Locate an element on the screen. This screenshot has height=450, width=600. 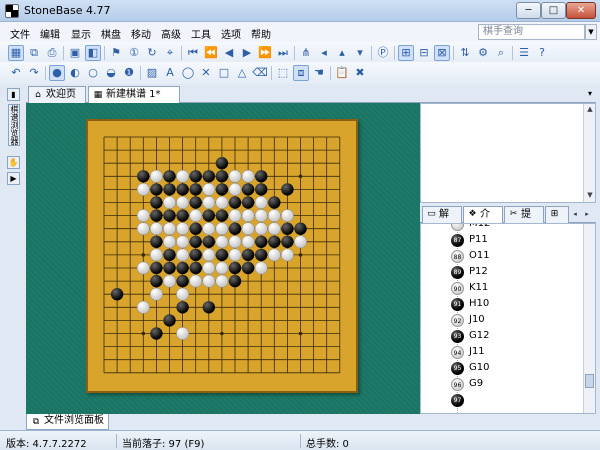
number-marker-icon: ❶ is located at coordinates (129, 73).